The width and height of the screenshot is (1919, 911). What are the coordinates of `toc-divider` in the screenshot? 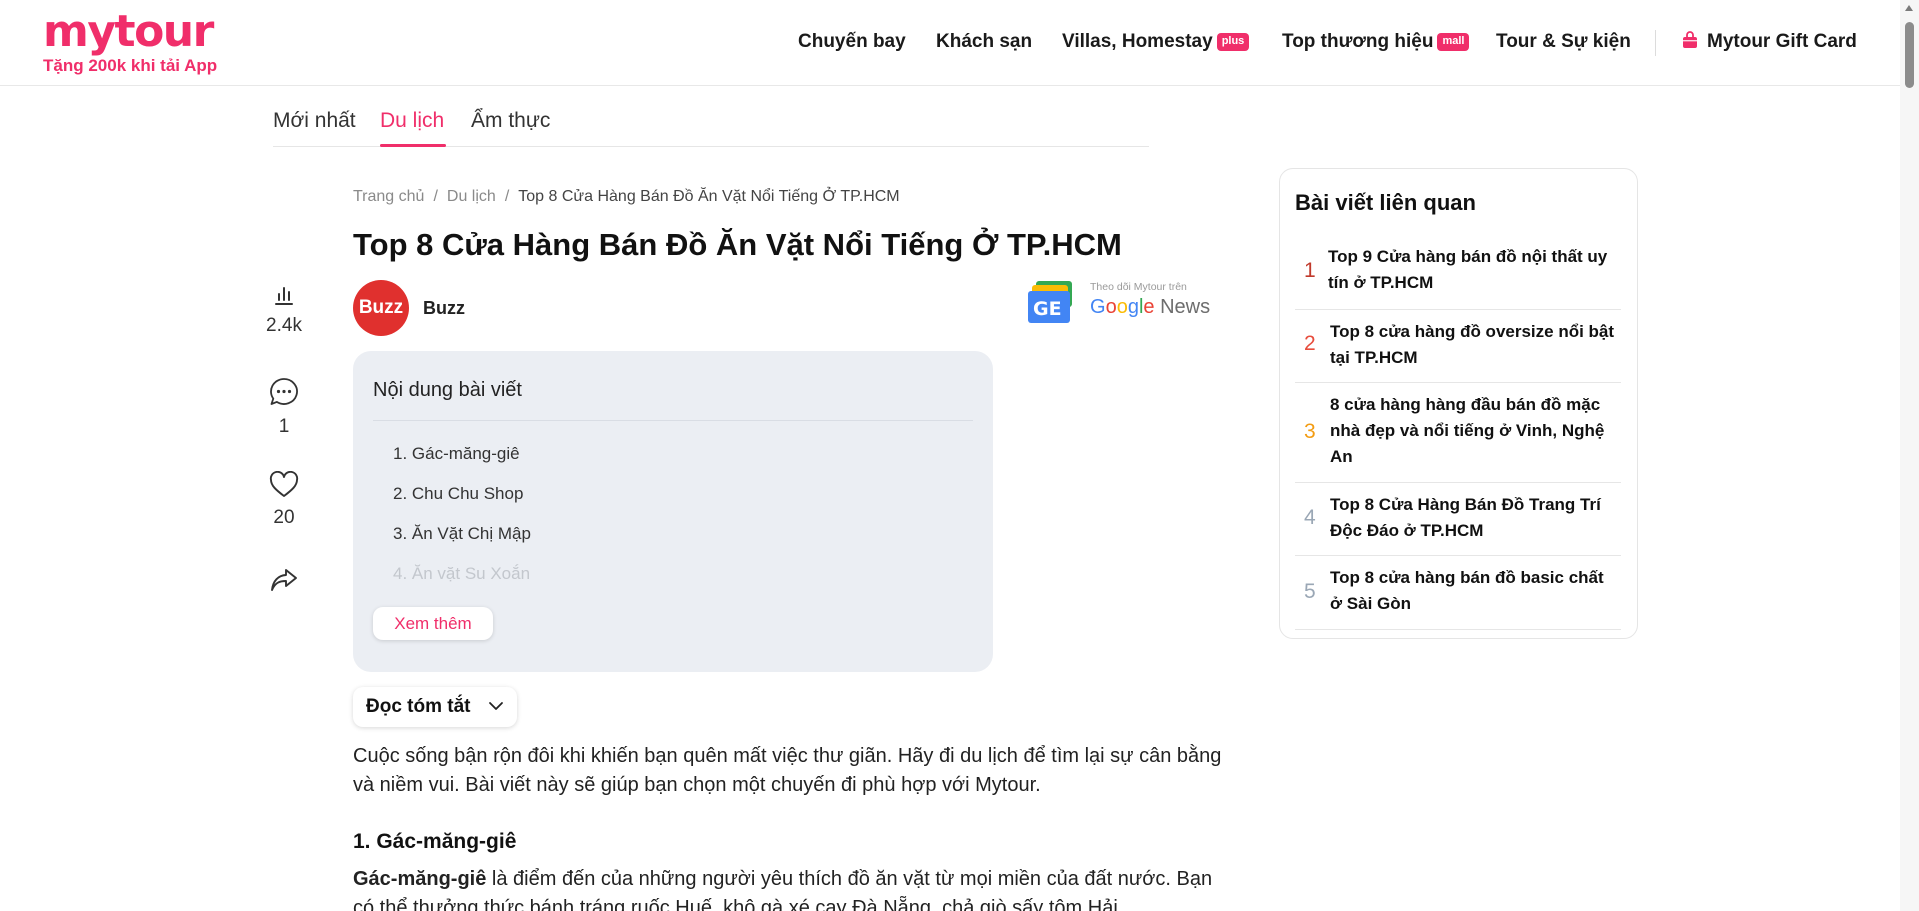 It's located at (673, 420).